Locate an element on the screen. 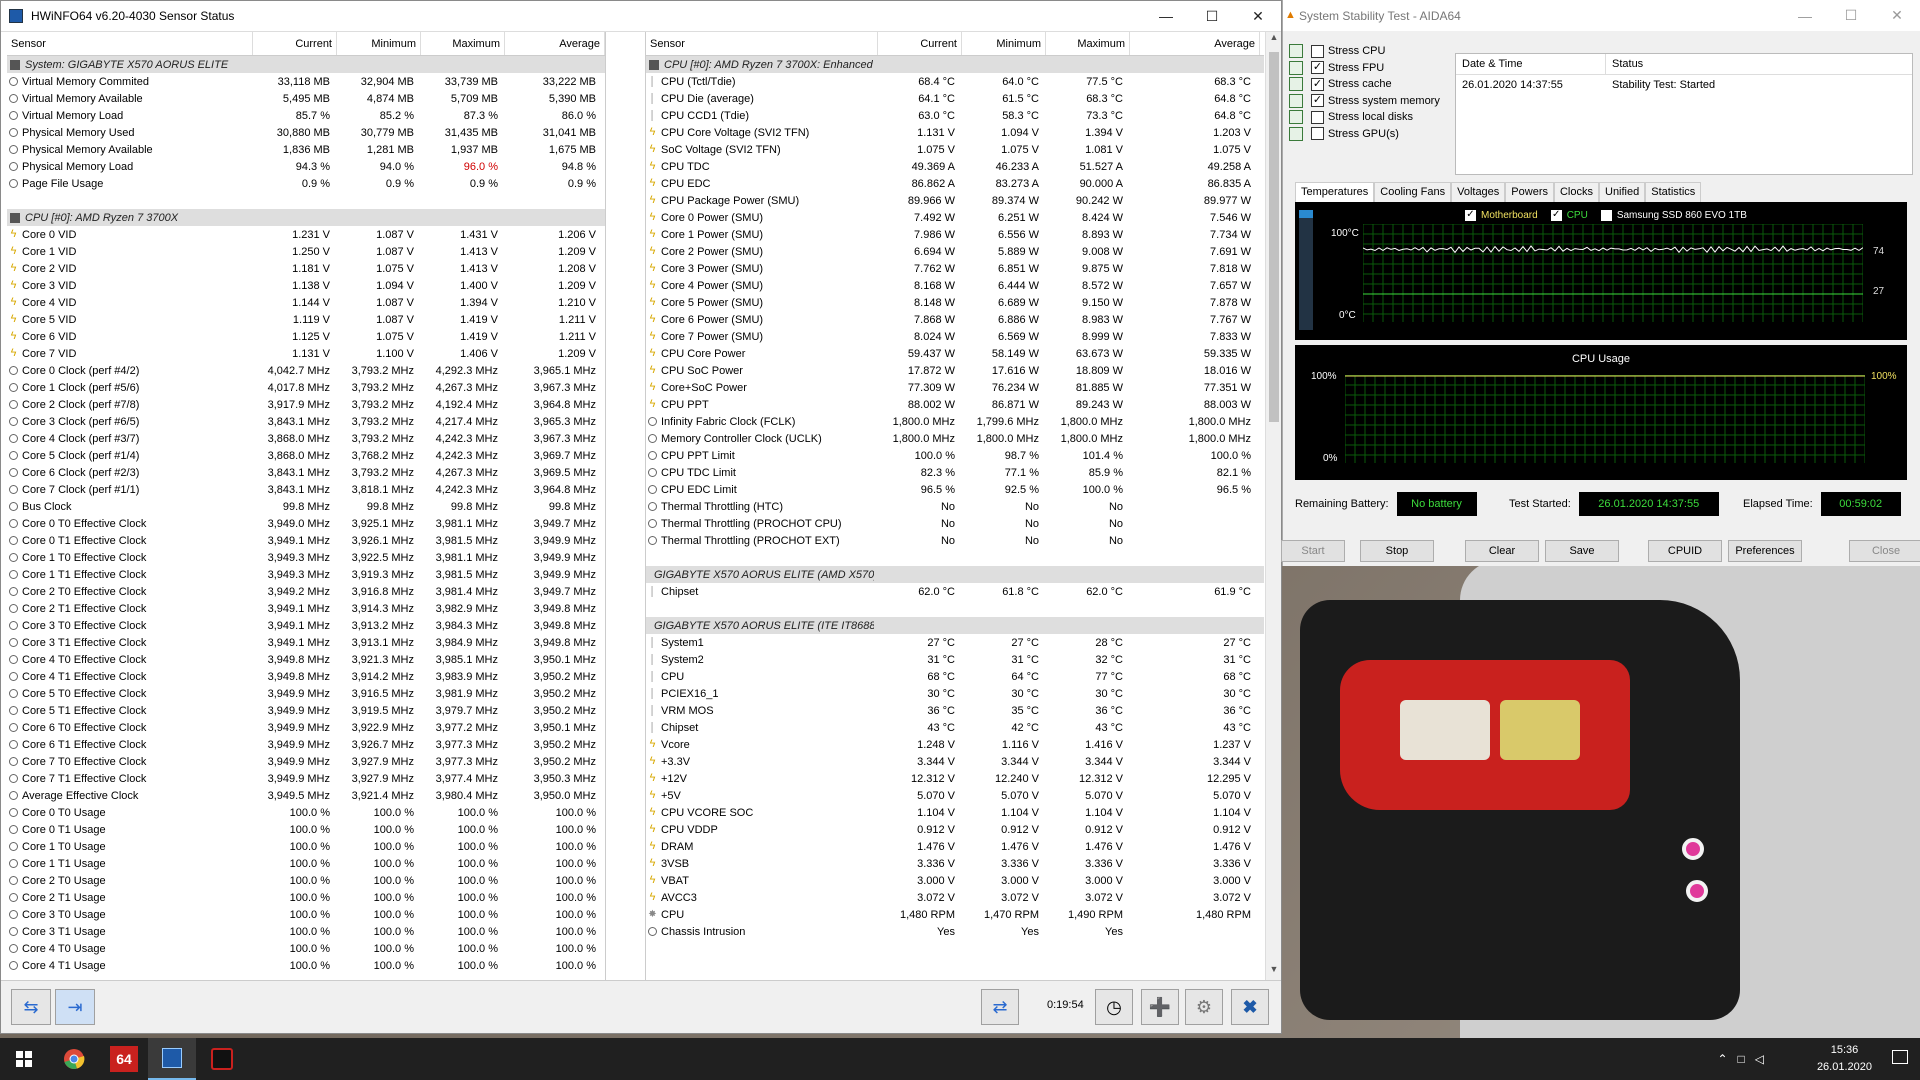 Image resolution: width=1920 pixels, height=1080 pixels. settings-gear-icon: ⚙ is located at coordinates (1204, 1007).